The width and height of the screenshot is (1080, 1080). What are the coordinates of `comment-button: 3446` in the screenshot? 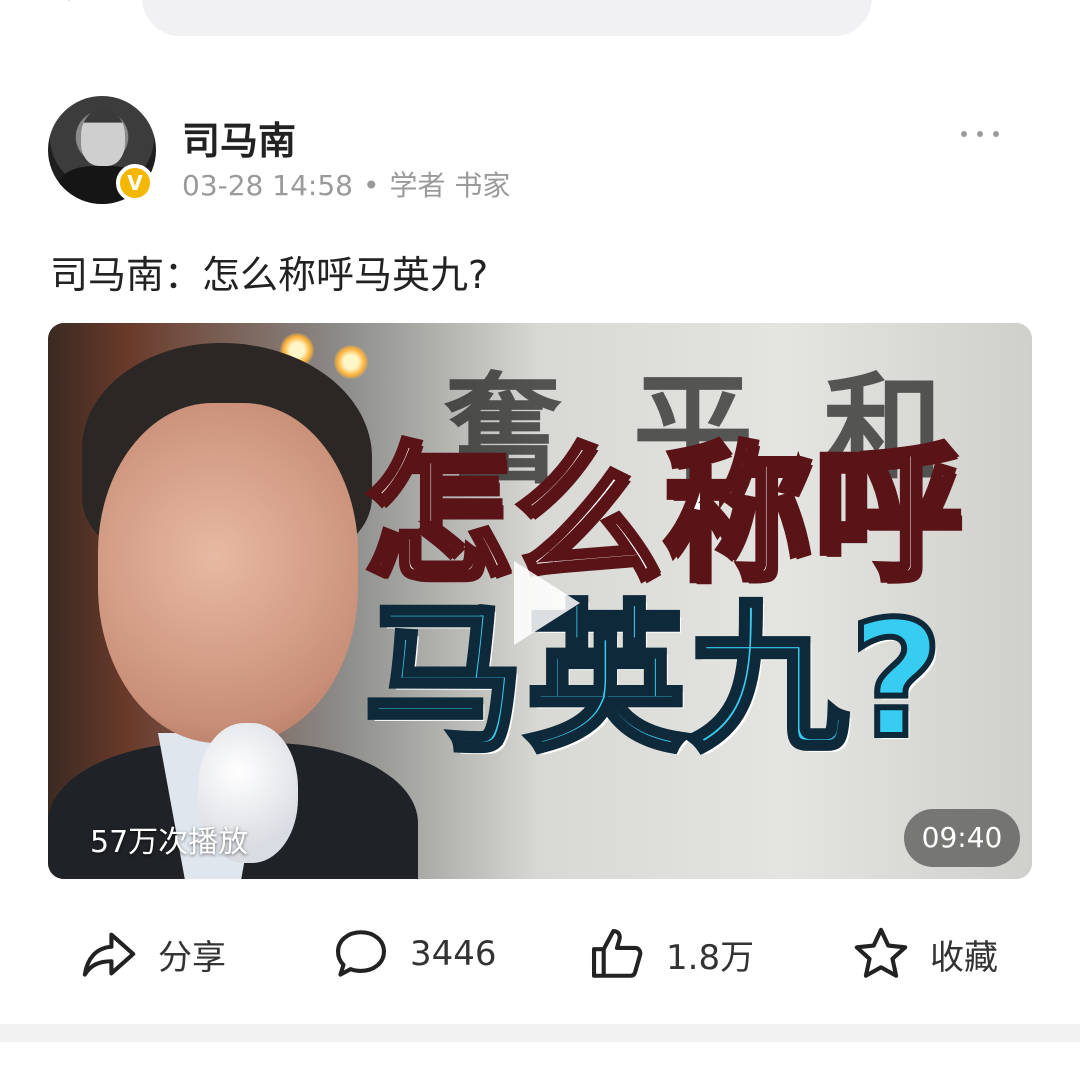 It's located at (414, 954).